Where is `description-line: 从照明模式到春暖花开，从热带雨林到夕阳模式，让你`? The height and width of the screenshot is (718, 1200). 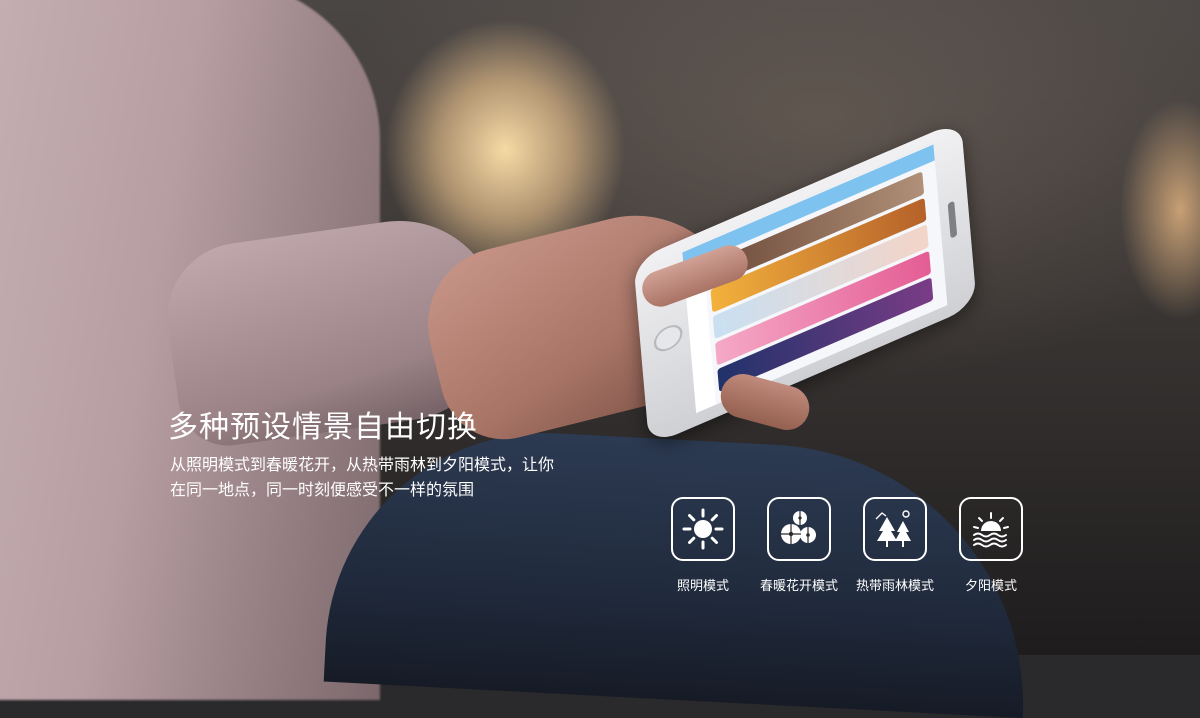 description-line: 从照明模式到春暖花开，从热带雨林到夕阳模式，让你 is located at coordinates (362, 464).